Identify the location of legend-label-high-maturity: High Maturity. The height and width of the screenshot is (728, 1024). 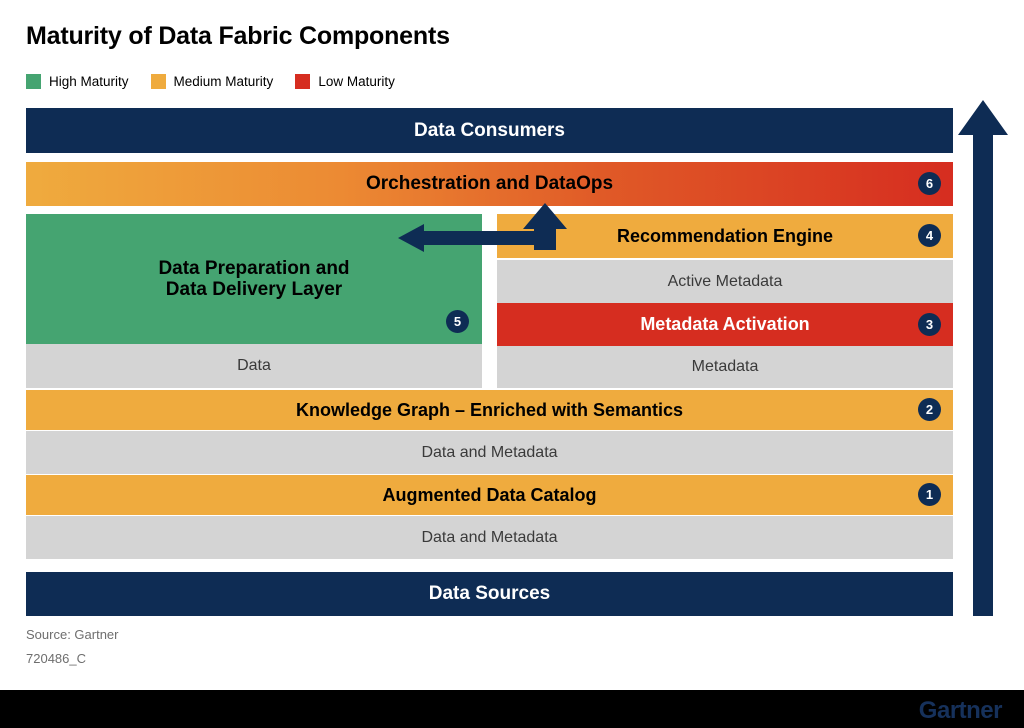
(89, 81).